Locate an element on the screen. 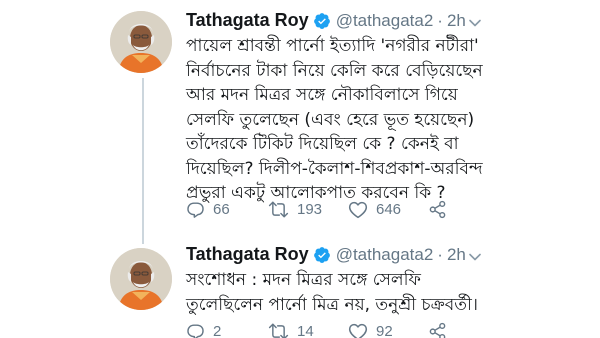 This screenshot has height=338, width=600. like-button: 92 is located at coordinates (388, 330).